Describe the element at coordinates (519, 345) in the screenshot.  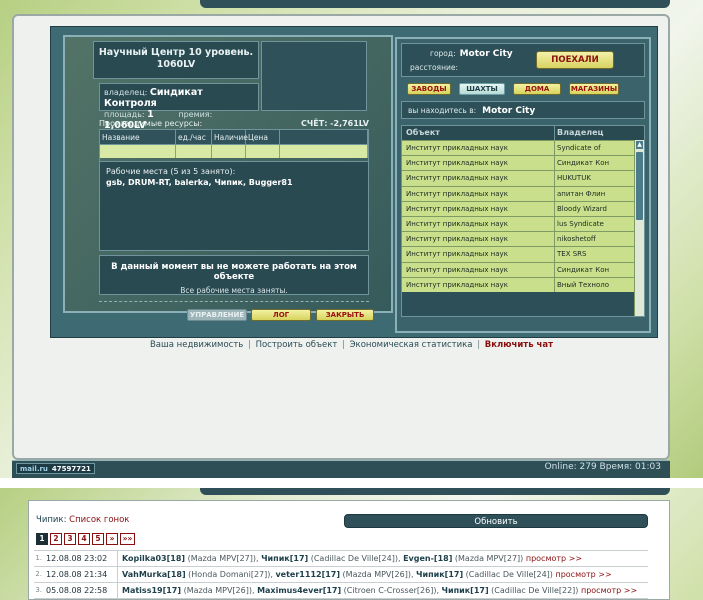
I see `enable-chat-link: Включить чат` at that location.